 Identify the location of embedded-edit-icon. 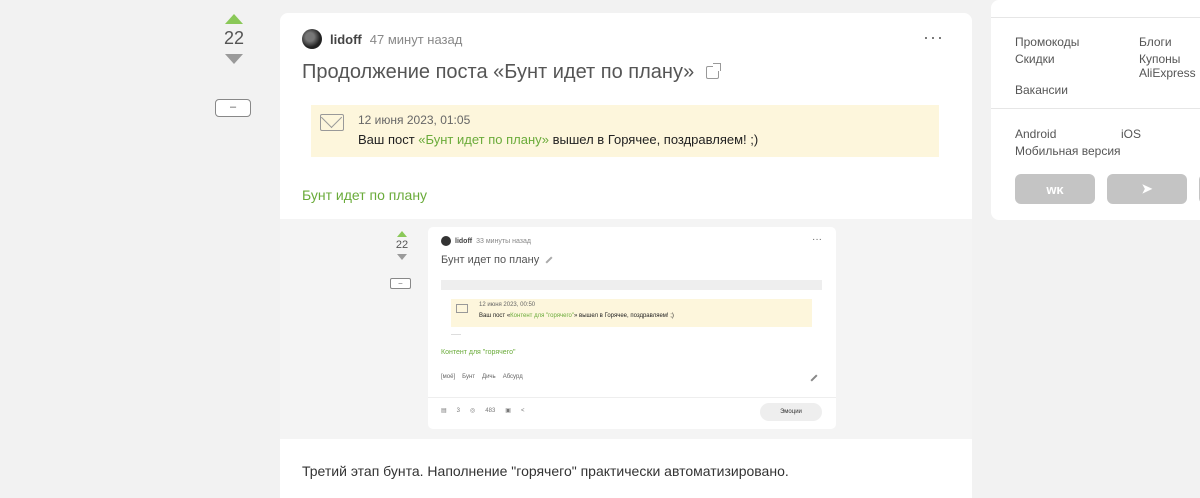
(814, 378).